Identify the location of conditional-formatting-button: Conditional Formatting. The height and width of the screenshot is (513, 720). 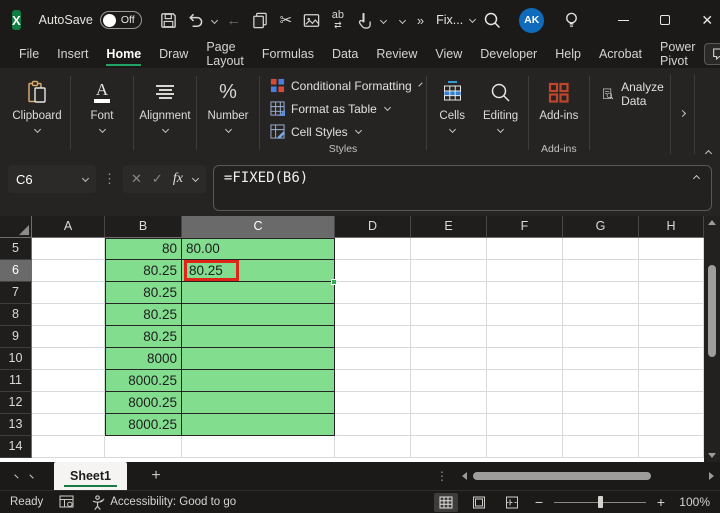
(346, 85).